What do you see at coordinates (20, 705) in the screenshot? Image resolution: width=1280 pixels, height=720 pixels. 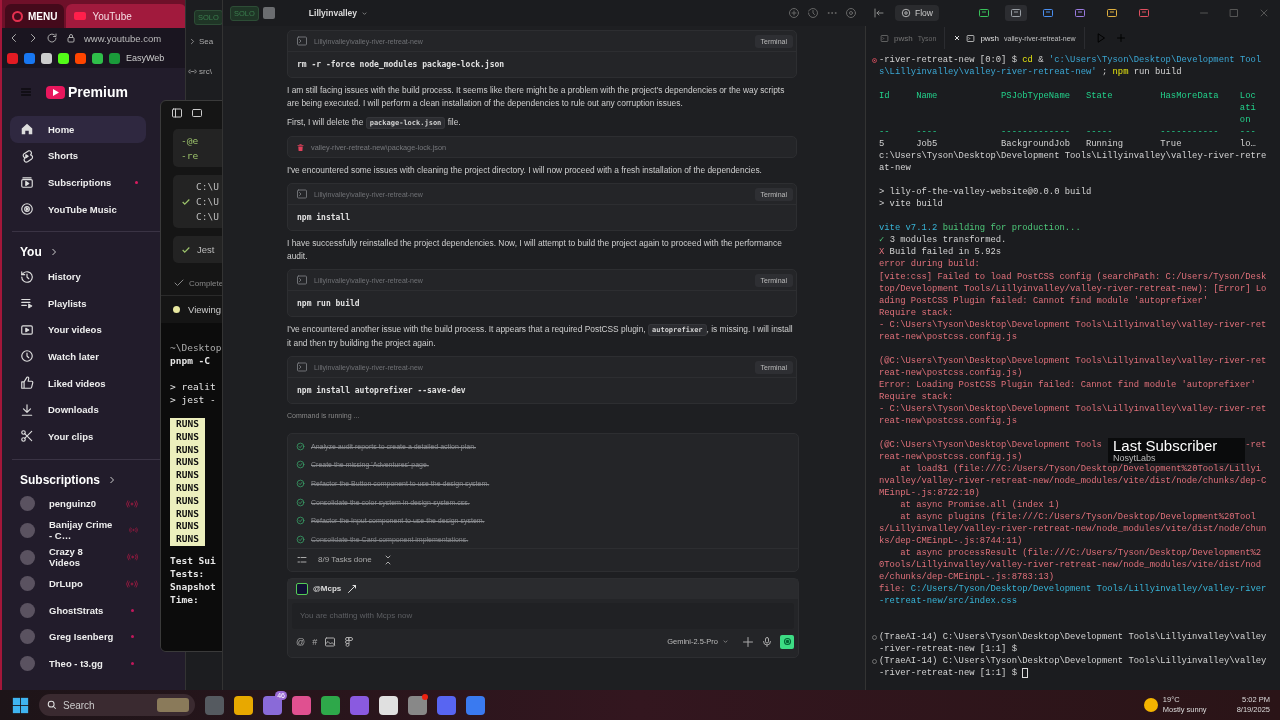 I see `start-icon` at bounding box center [20, 705].